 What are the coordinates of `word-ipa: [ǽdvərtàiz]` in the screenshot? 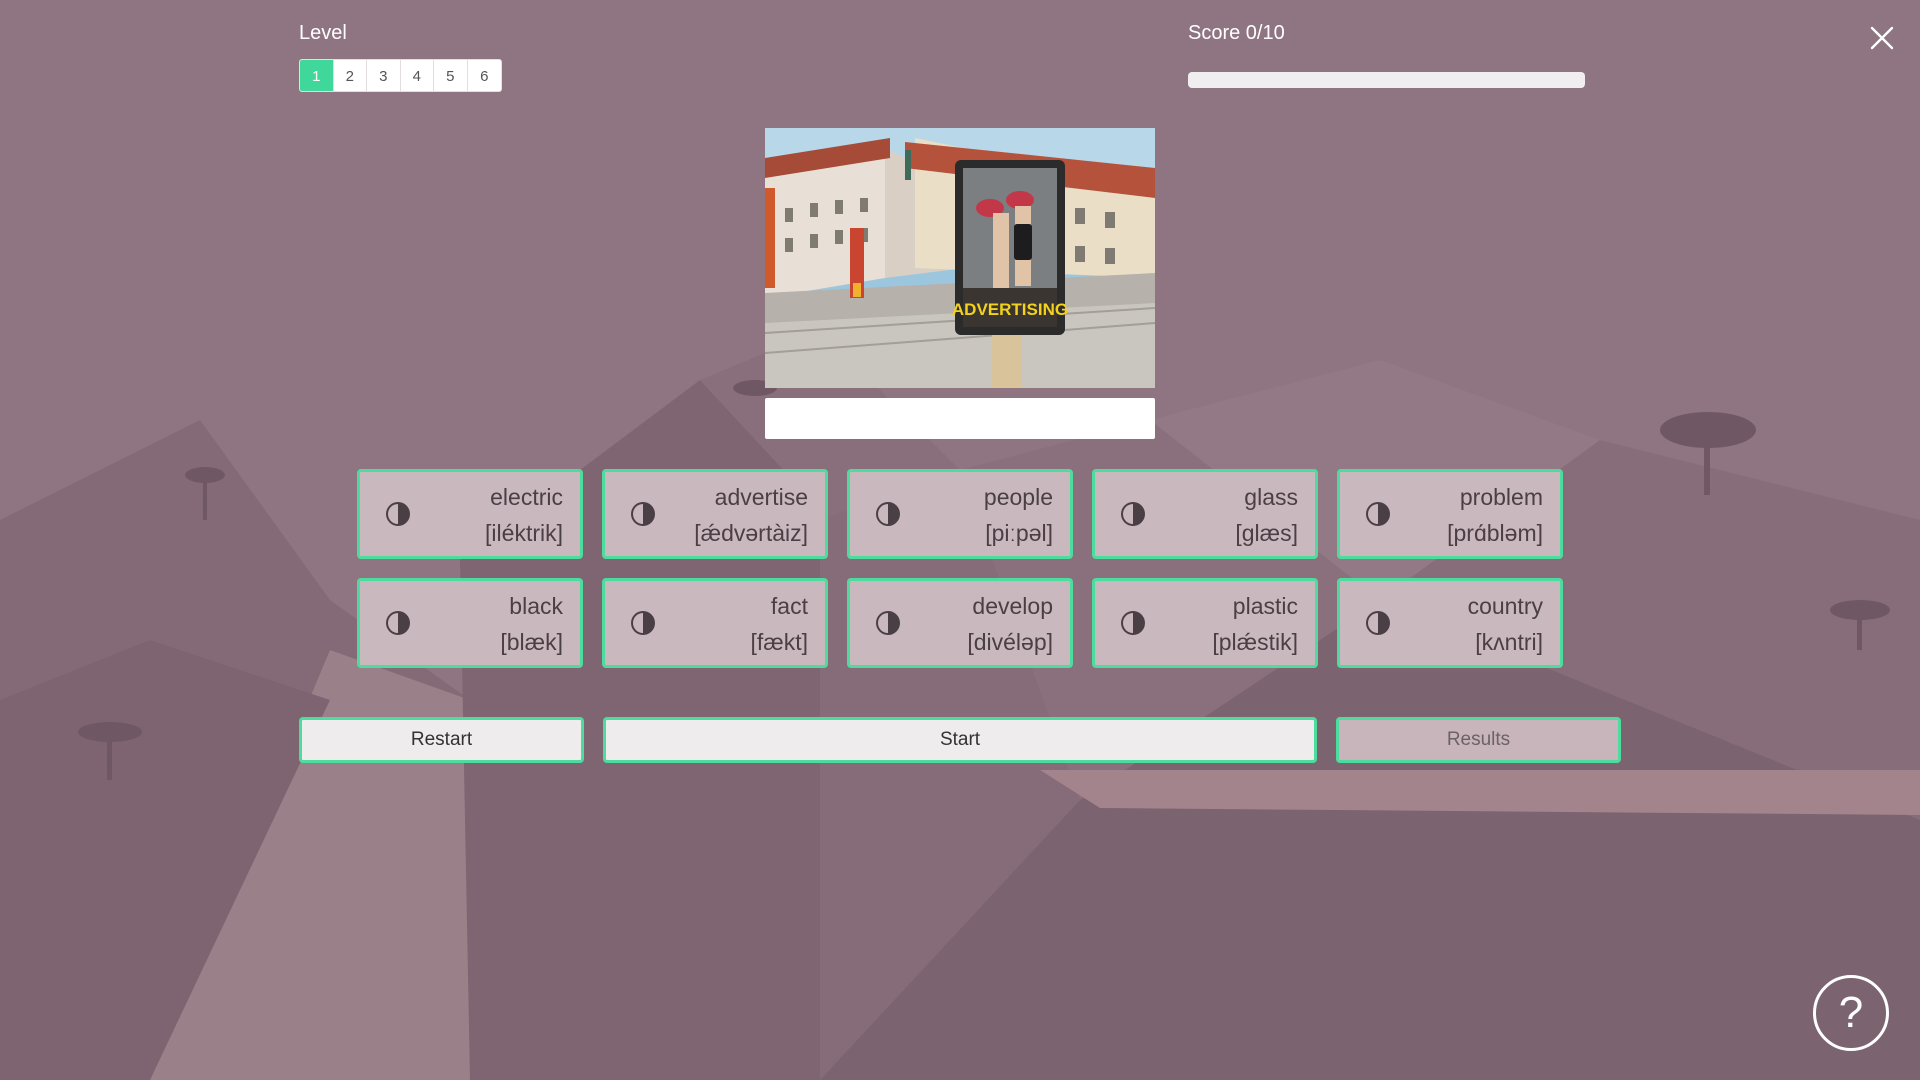 It's located at (751, 533).